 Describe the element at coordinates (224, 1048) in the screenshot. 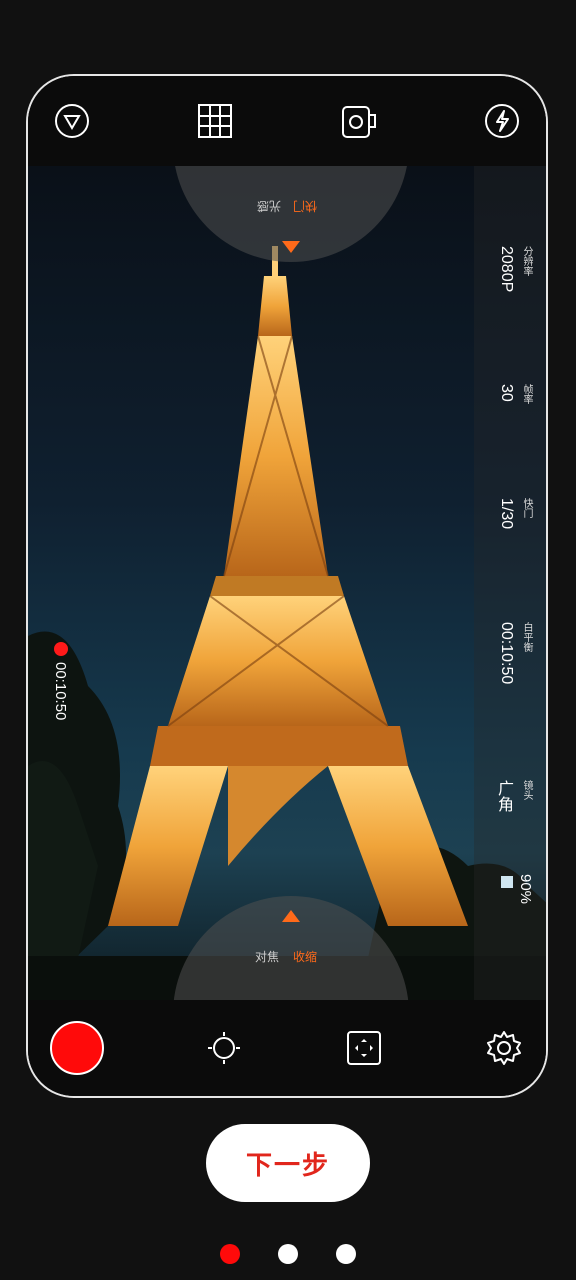

I see `brightness-icon` at that location.